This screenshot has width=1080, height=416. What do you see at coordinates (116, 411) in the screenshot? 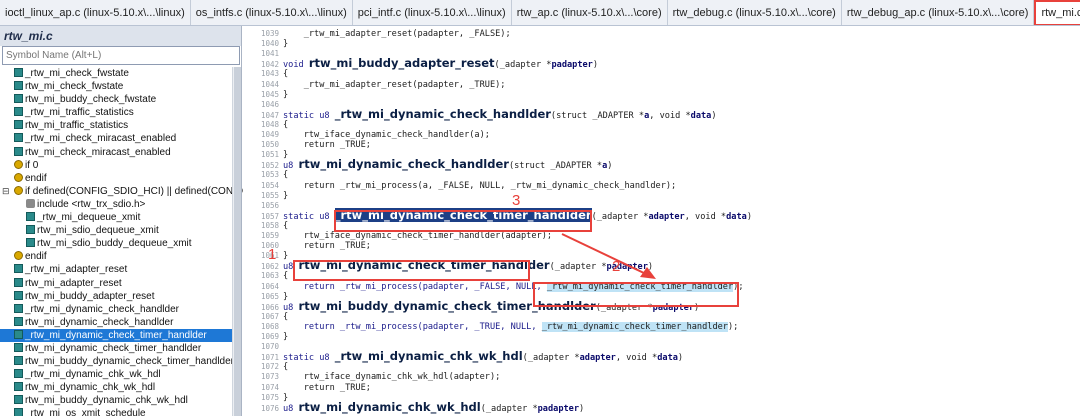
I see `symbol-list-item: _rtw_mi_os_xmit_schedule` at bounding box center [116, 411].